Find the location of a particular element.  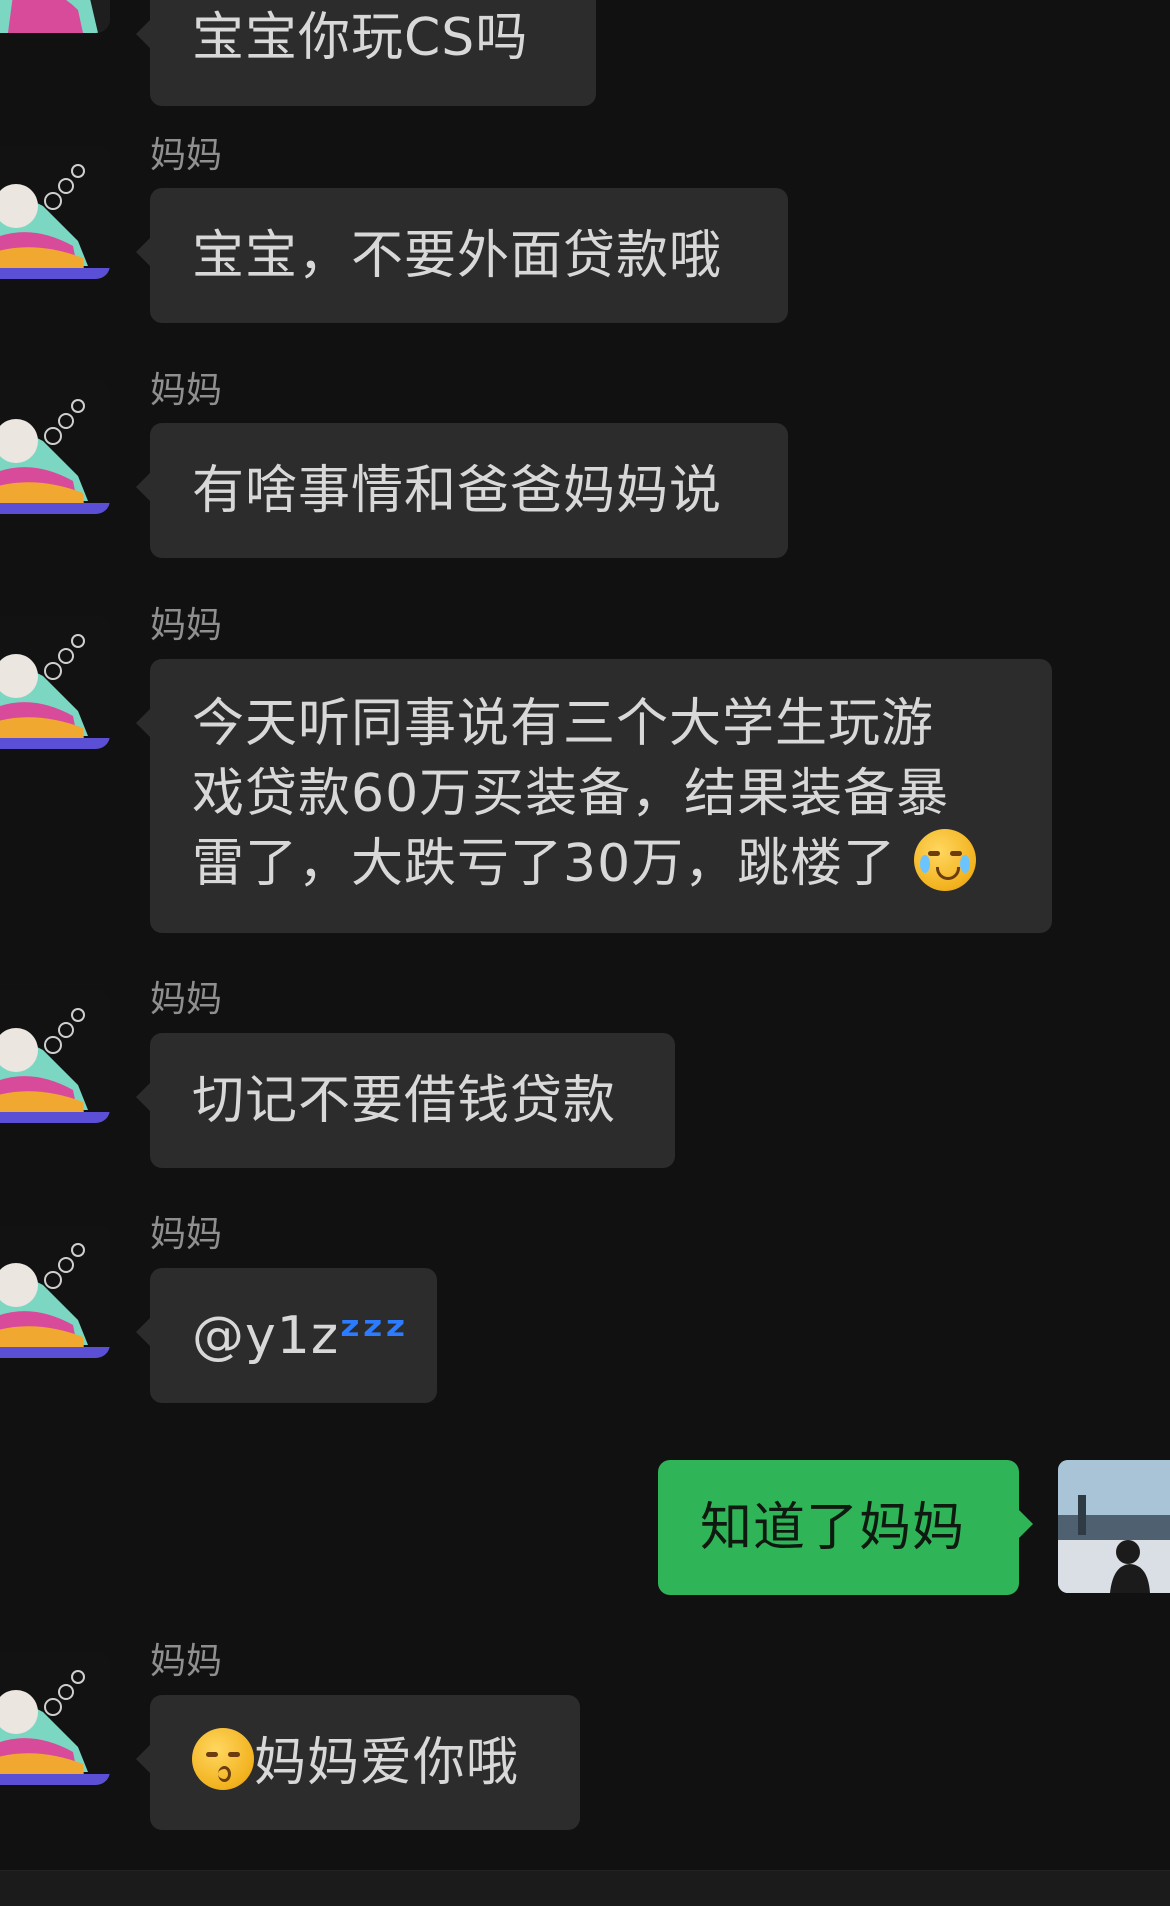

message-bubble: 有啥事情和爸爸妈妈说 is located at coordinates (462, 490).